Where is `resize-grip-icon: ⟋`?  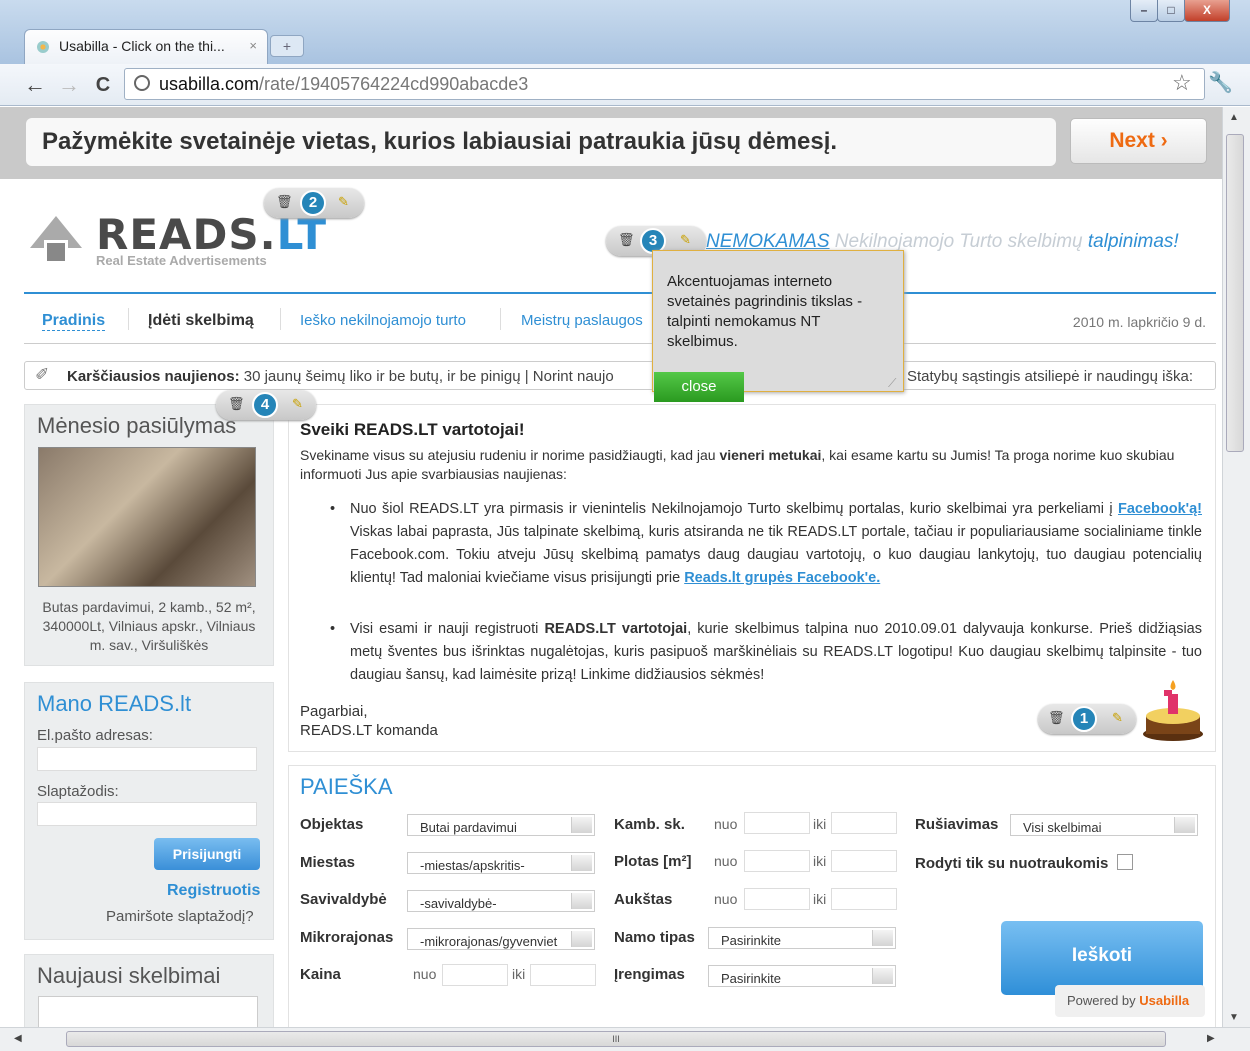 resize-grip-icon: ⟋ is located at coordinates (892, 383).